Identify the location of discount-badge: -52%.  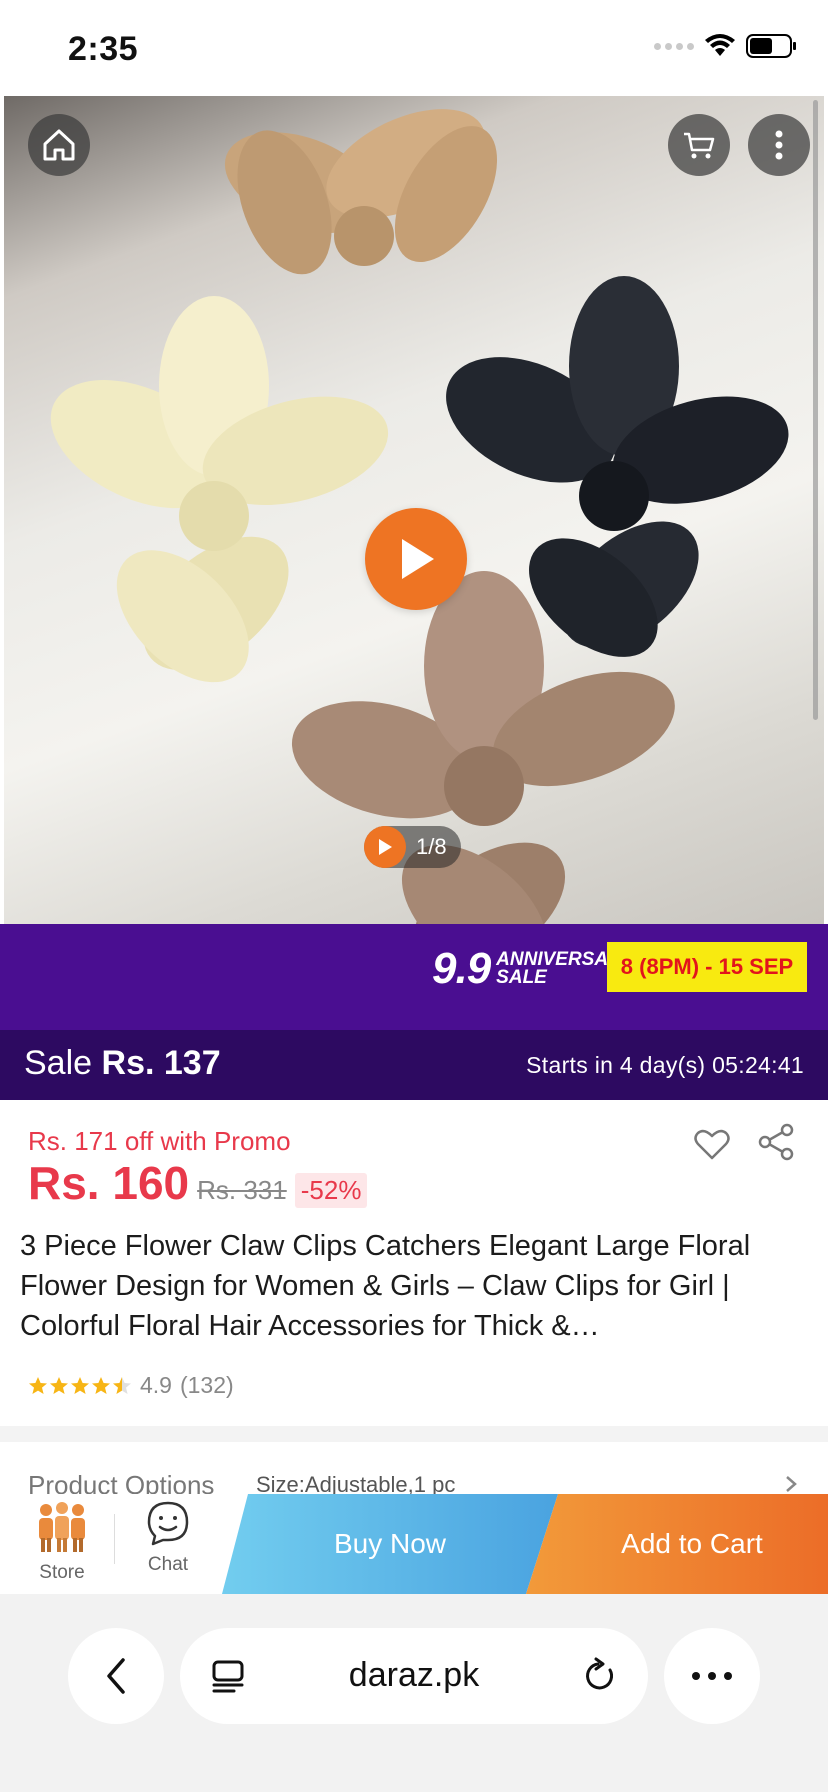
(331, 1190).